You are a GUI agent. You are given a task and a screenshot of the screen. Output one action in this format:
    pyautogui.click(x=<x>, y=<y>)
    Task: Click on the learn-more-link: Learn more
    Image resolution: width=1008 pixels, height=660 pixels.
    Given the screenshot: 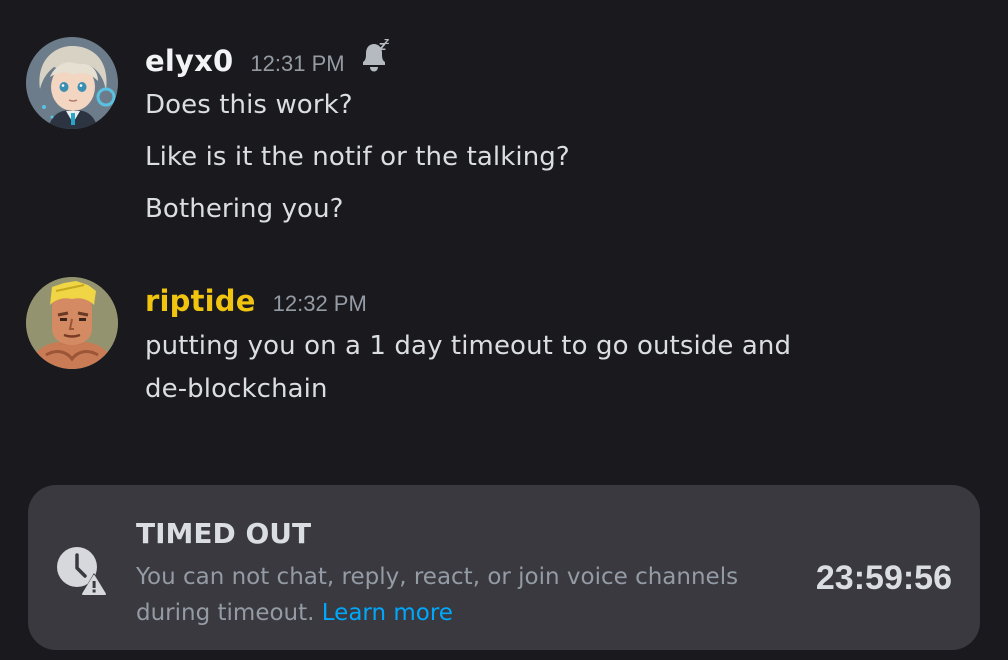 What is the action you would take?
    pyautogui.click(x=387, y=613)
    